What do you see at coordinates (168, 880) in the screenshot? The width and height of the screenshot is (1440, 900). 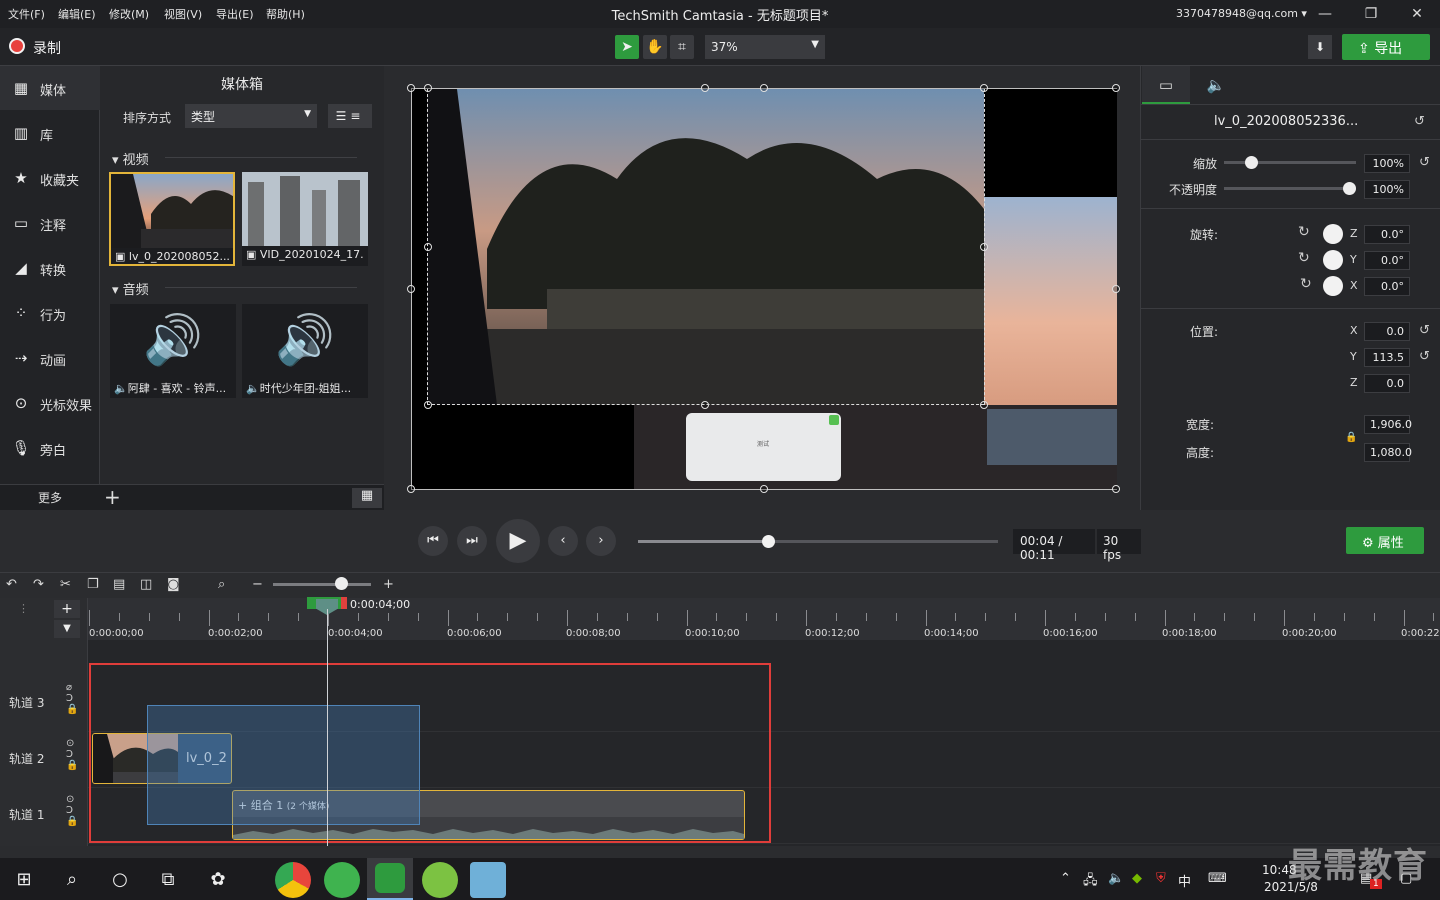 I see `task-view-icon: ⧉` at bounding box center [168, 880].